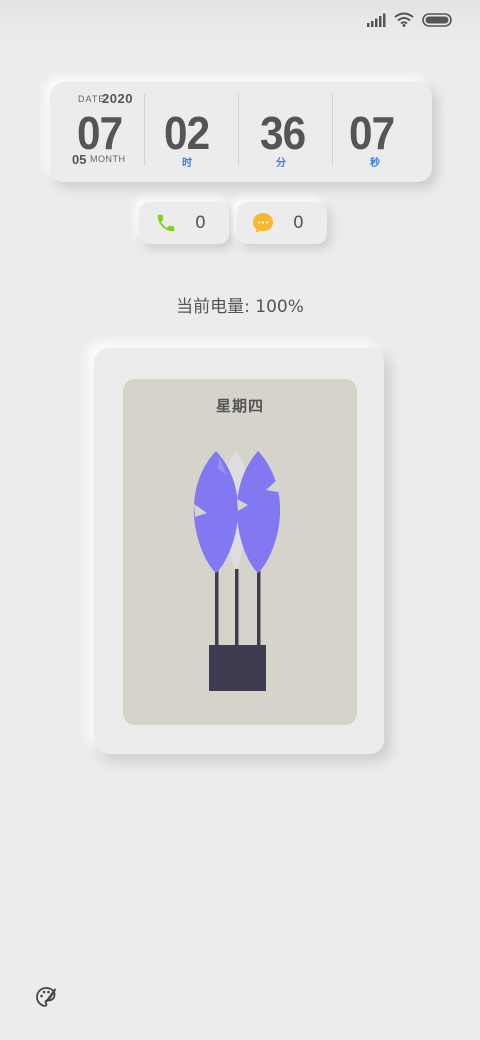 The width and height of the screenshot is (480, 1040). What do you see at coordinates (240, 307) in the screenshot?
I see `battery-level-text: 当前电量: 100%` at bounding box center [240, 307].